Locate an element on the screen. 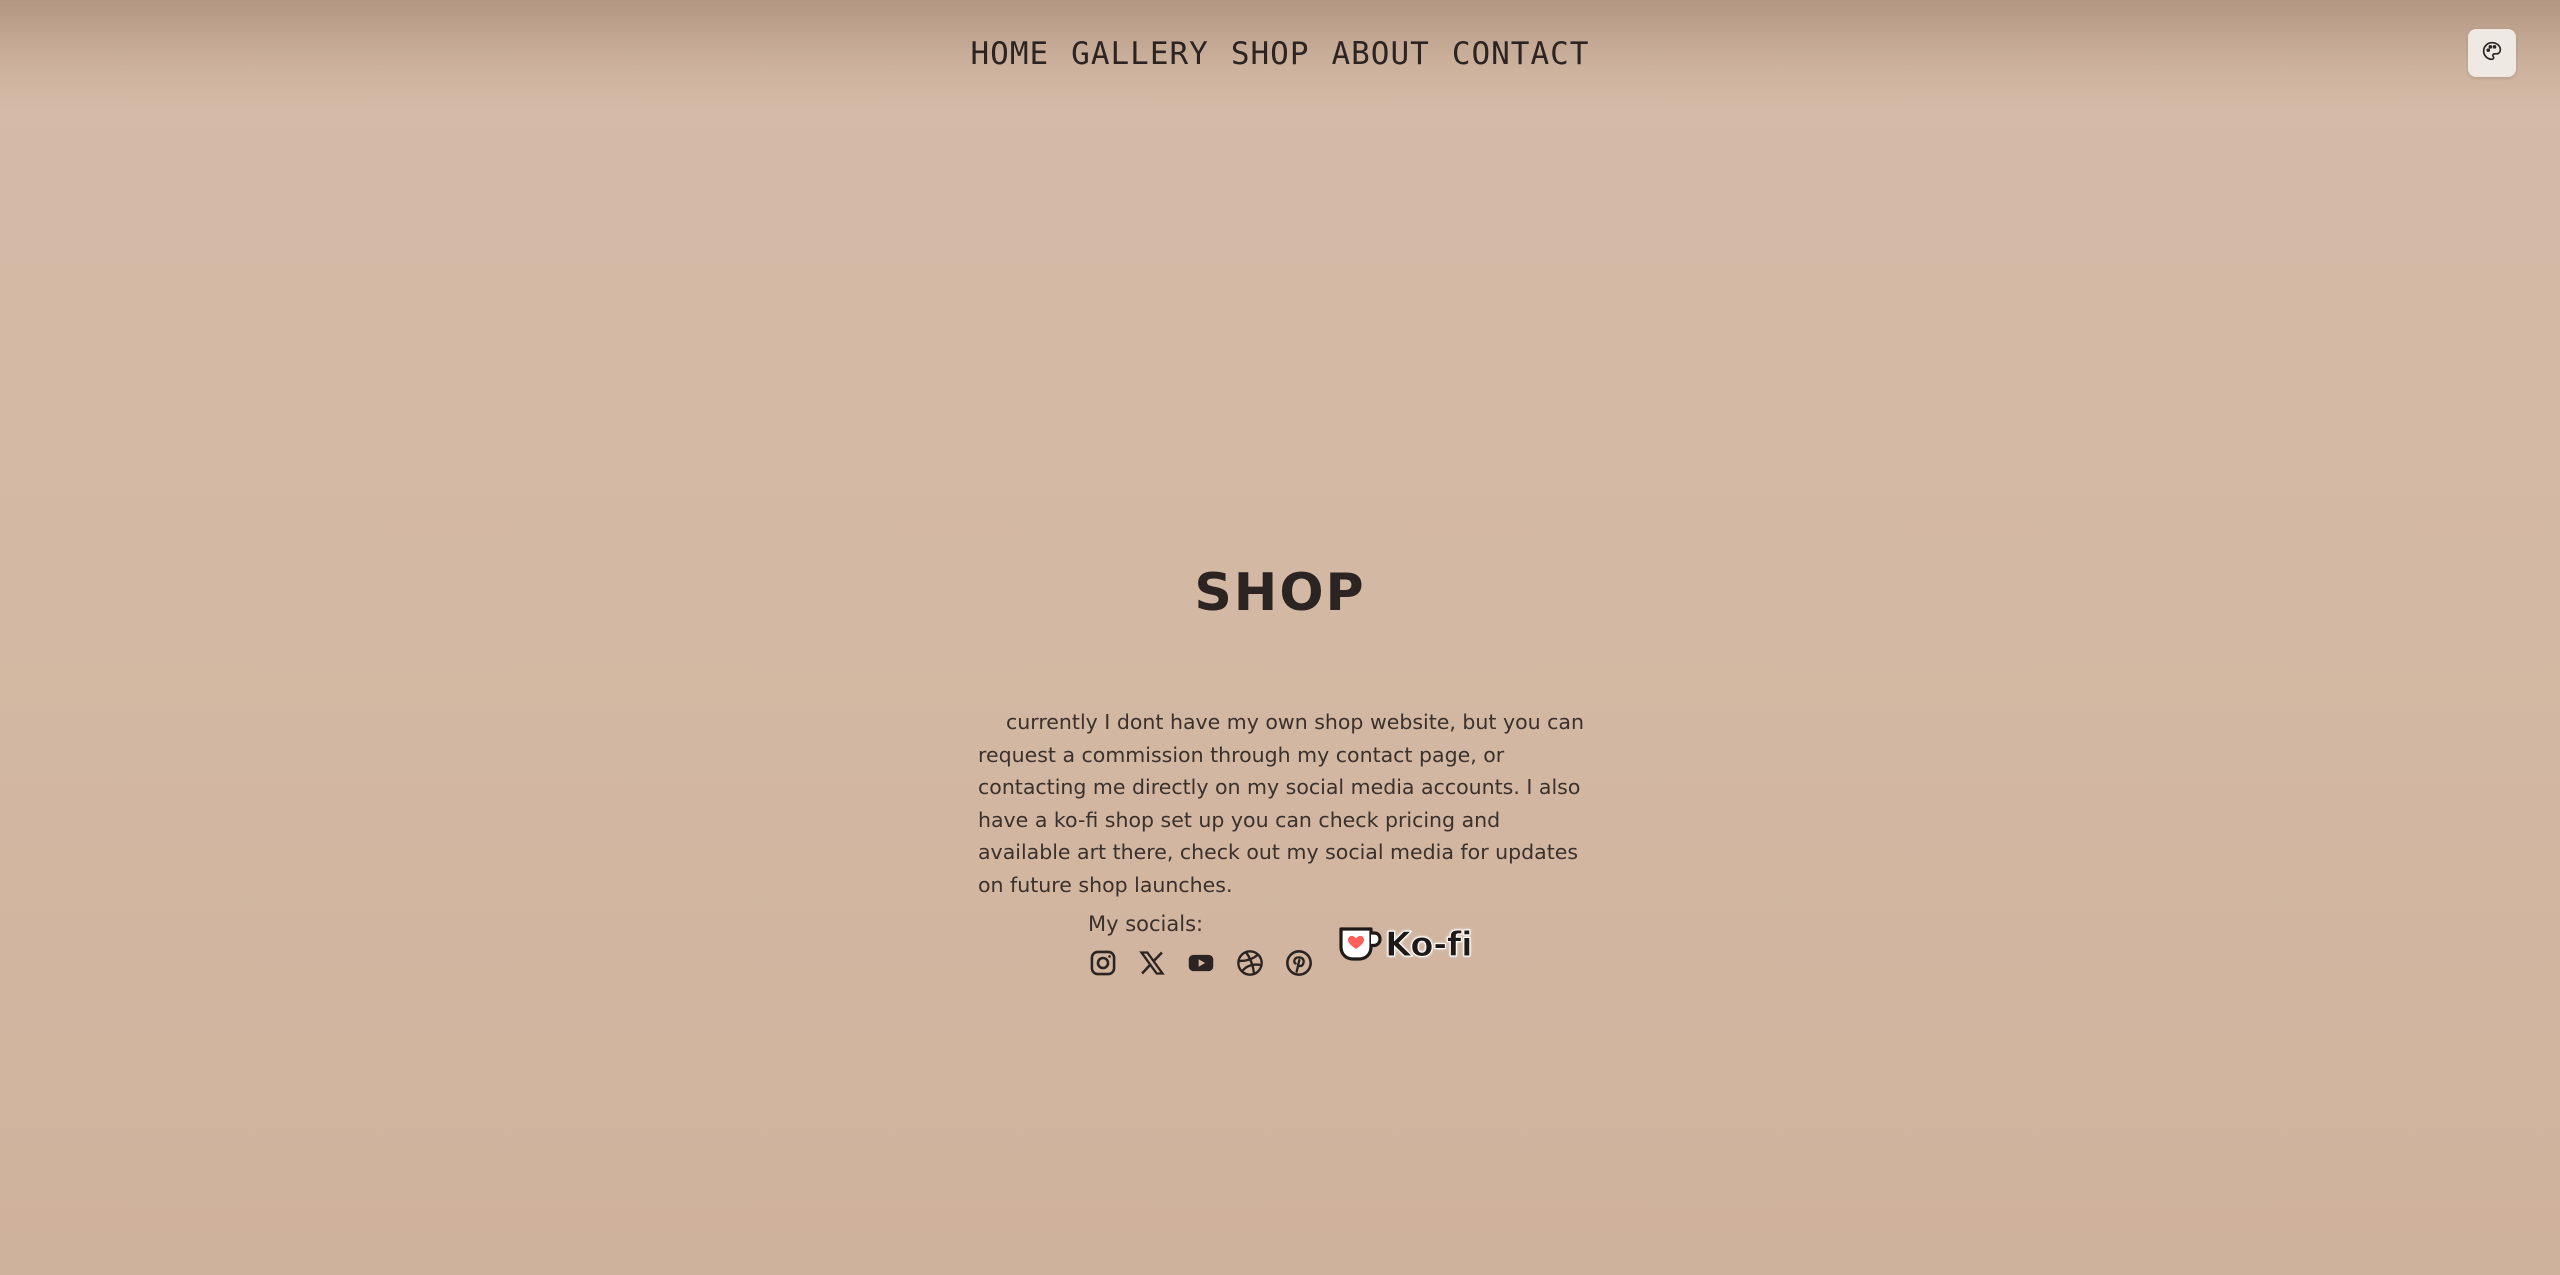 The image size is (2560, 1275). kofi-button: Ko-fi is located at coordinates (1405, 945).